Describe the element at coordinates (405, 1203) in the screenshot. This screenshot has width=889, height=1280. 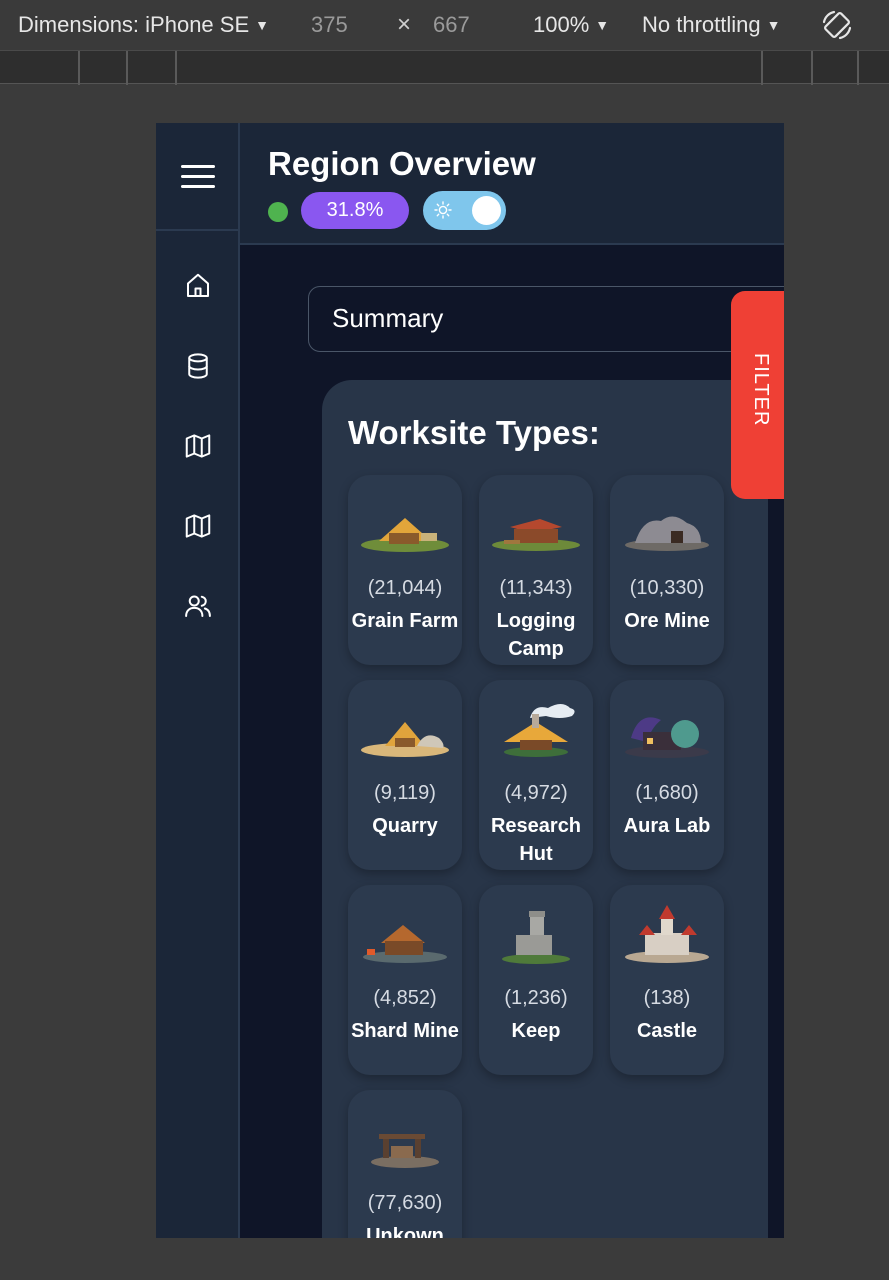
I see `tile-count: (77,630)` at that location.